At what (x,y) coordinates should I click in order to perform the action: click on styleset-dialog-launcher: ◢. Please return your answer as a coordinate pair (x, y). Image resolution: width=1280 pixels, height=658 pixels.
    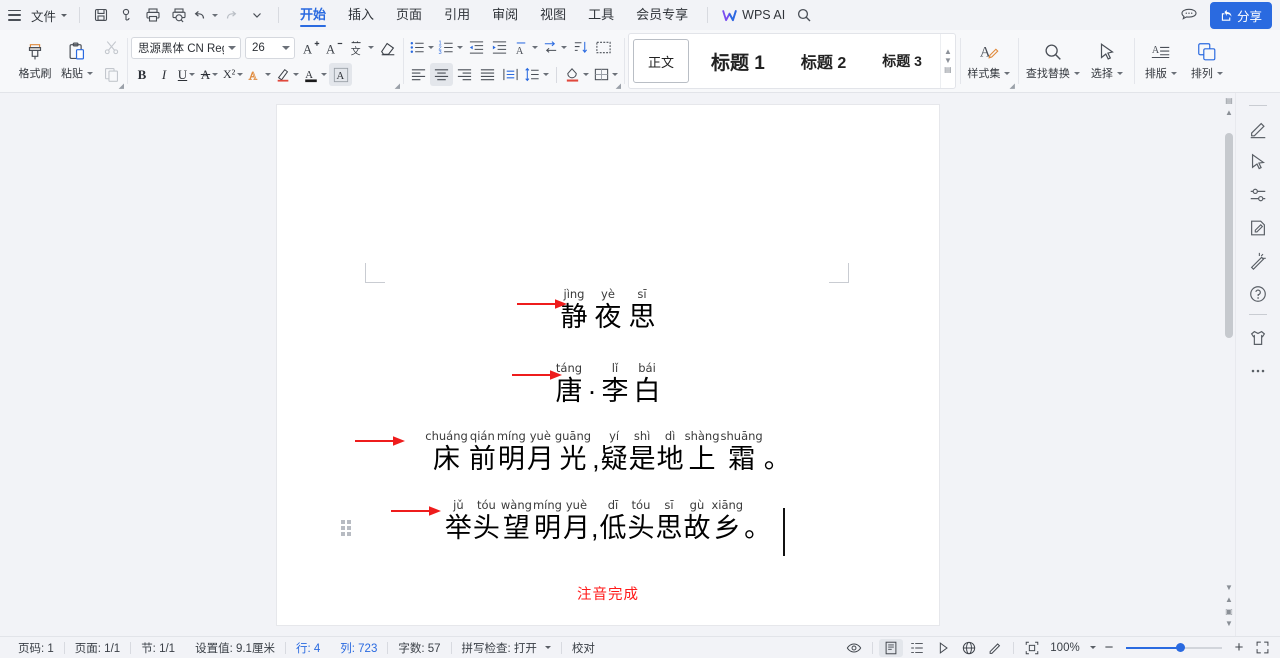
    Looking at the image, I should click on (1012, 86).